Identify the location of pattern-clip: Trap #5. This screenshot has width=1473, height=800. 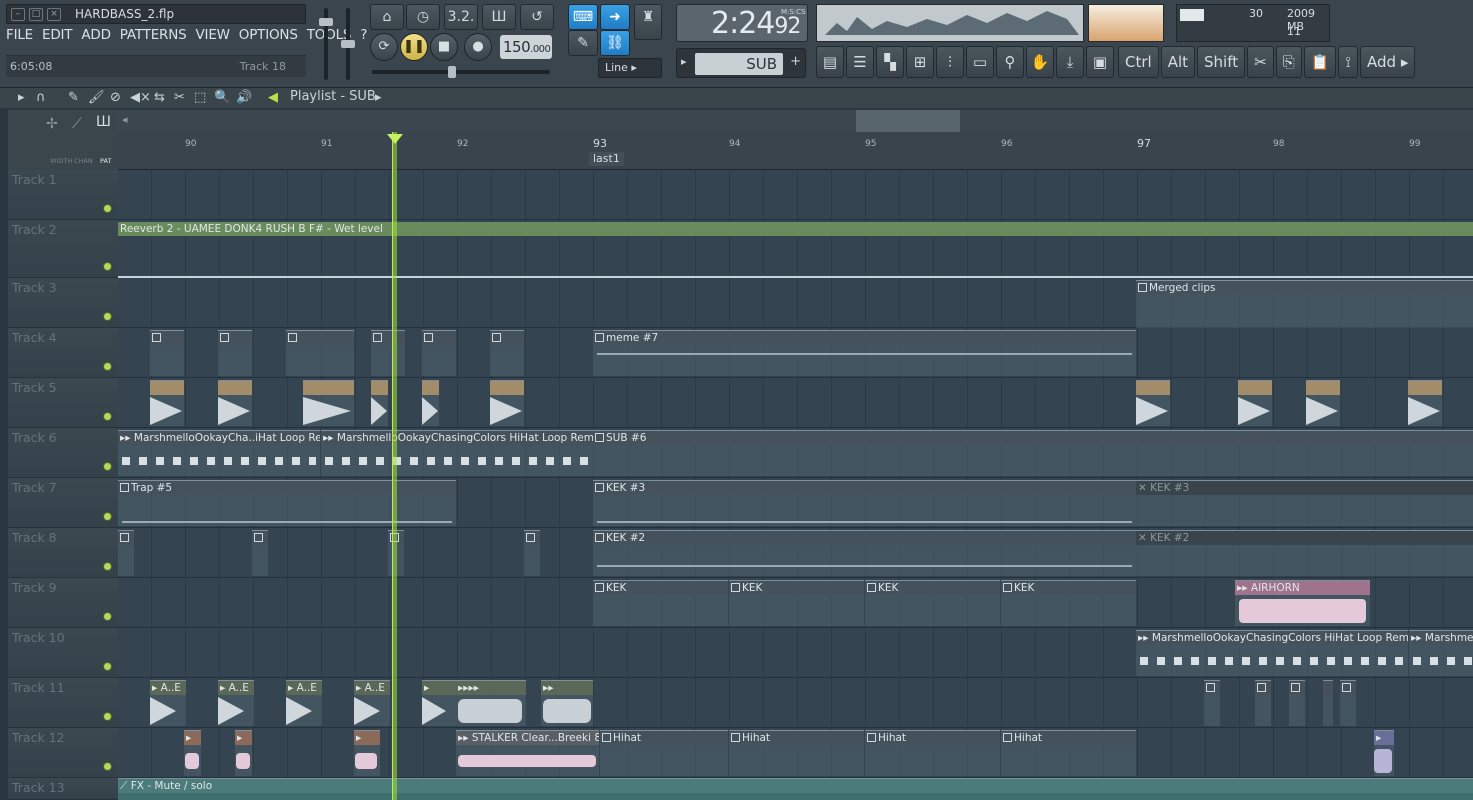
(287, 503).